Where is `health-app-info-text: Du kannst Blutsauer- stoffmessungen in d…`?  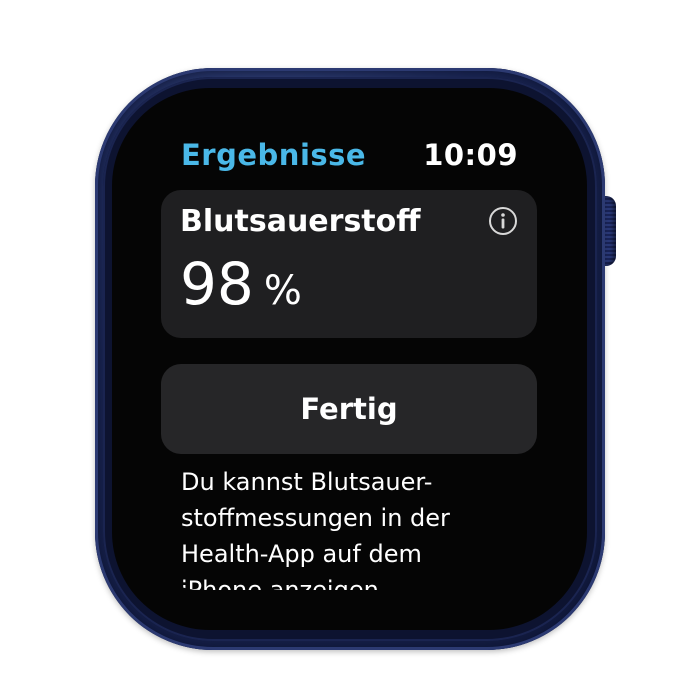 health-app-info-text: Du kannst Blutsauer- stoffmessungen in d… is located at coordinates (351, 527).